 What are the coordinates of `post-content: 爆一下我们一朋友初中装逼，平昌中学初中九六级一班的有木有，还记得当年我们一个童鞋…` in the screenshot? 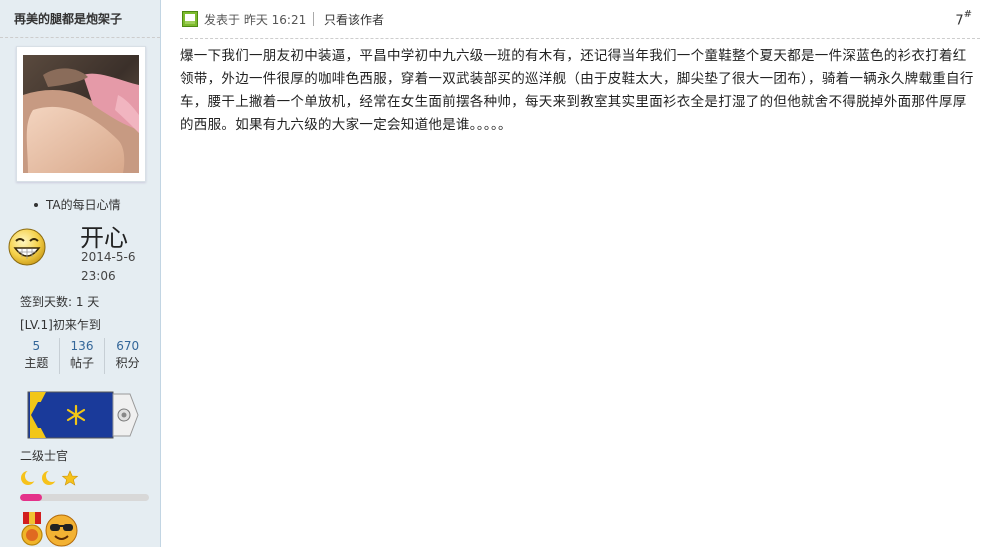 It's located at (577, 90).